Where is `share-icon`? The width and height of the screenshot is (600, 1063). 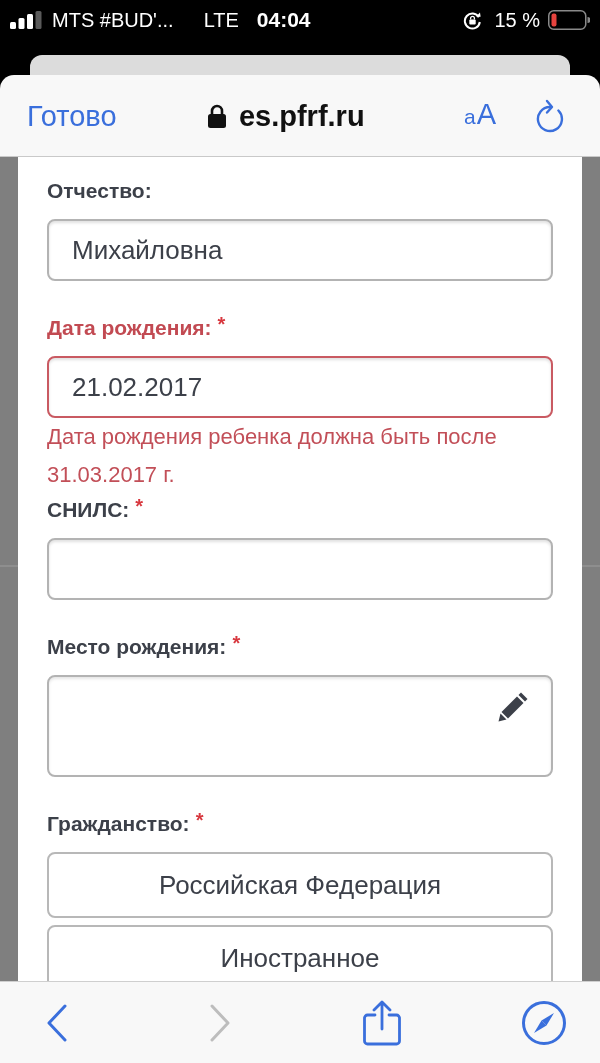 share-icon is located at coordinates (382, 1022).